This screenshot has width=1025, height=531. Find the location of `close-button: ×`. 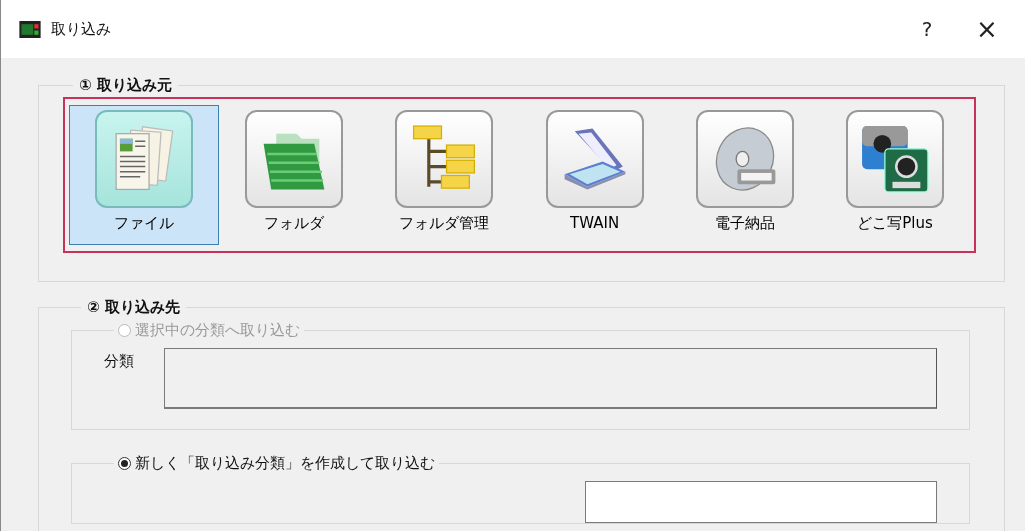

close-button: × is located at coordinates (987, 29).